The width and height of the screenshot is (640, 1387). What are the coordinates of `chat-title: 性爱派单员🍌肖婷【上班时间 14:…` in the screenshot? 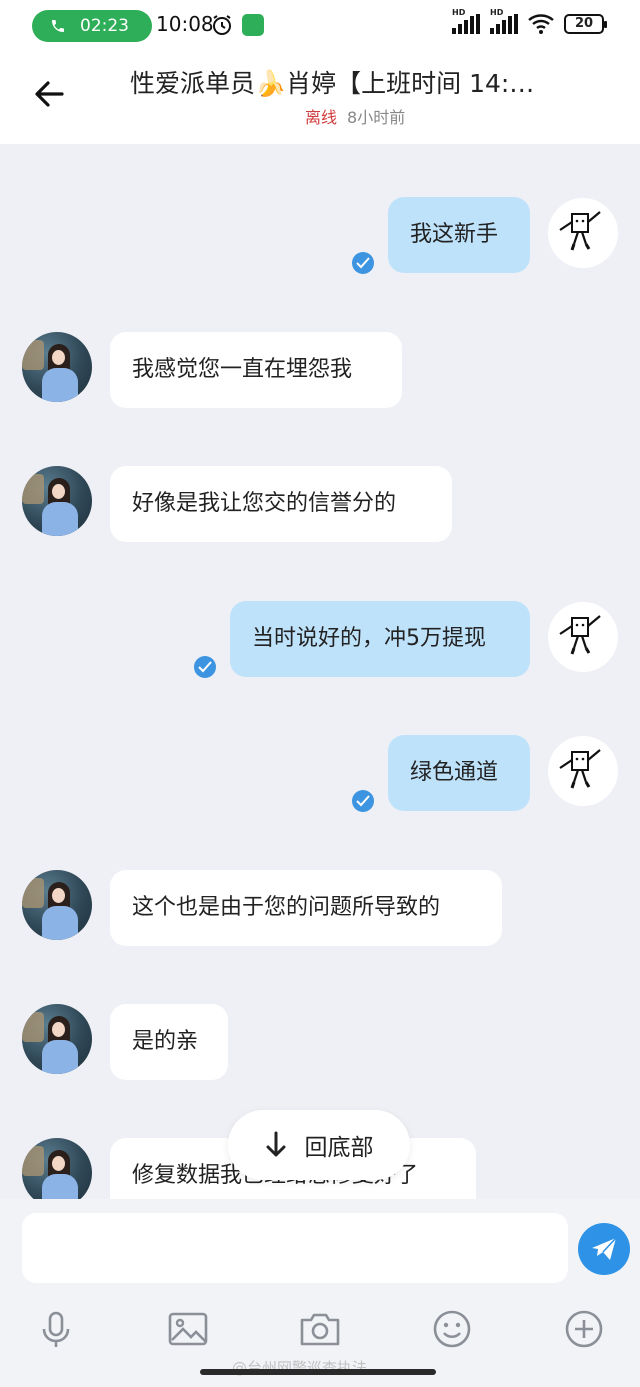 It's located at (332, 83).